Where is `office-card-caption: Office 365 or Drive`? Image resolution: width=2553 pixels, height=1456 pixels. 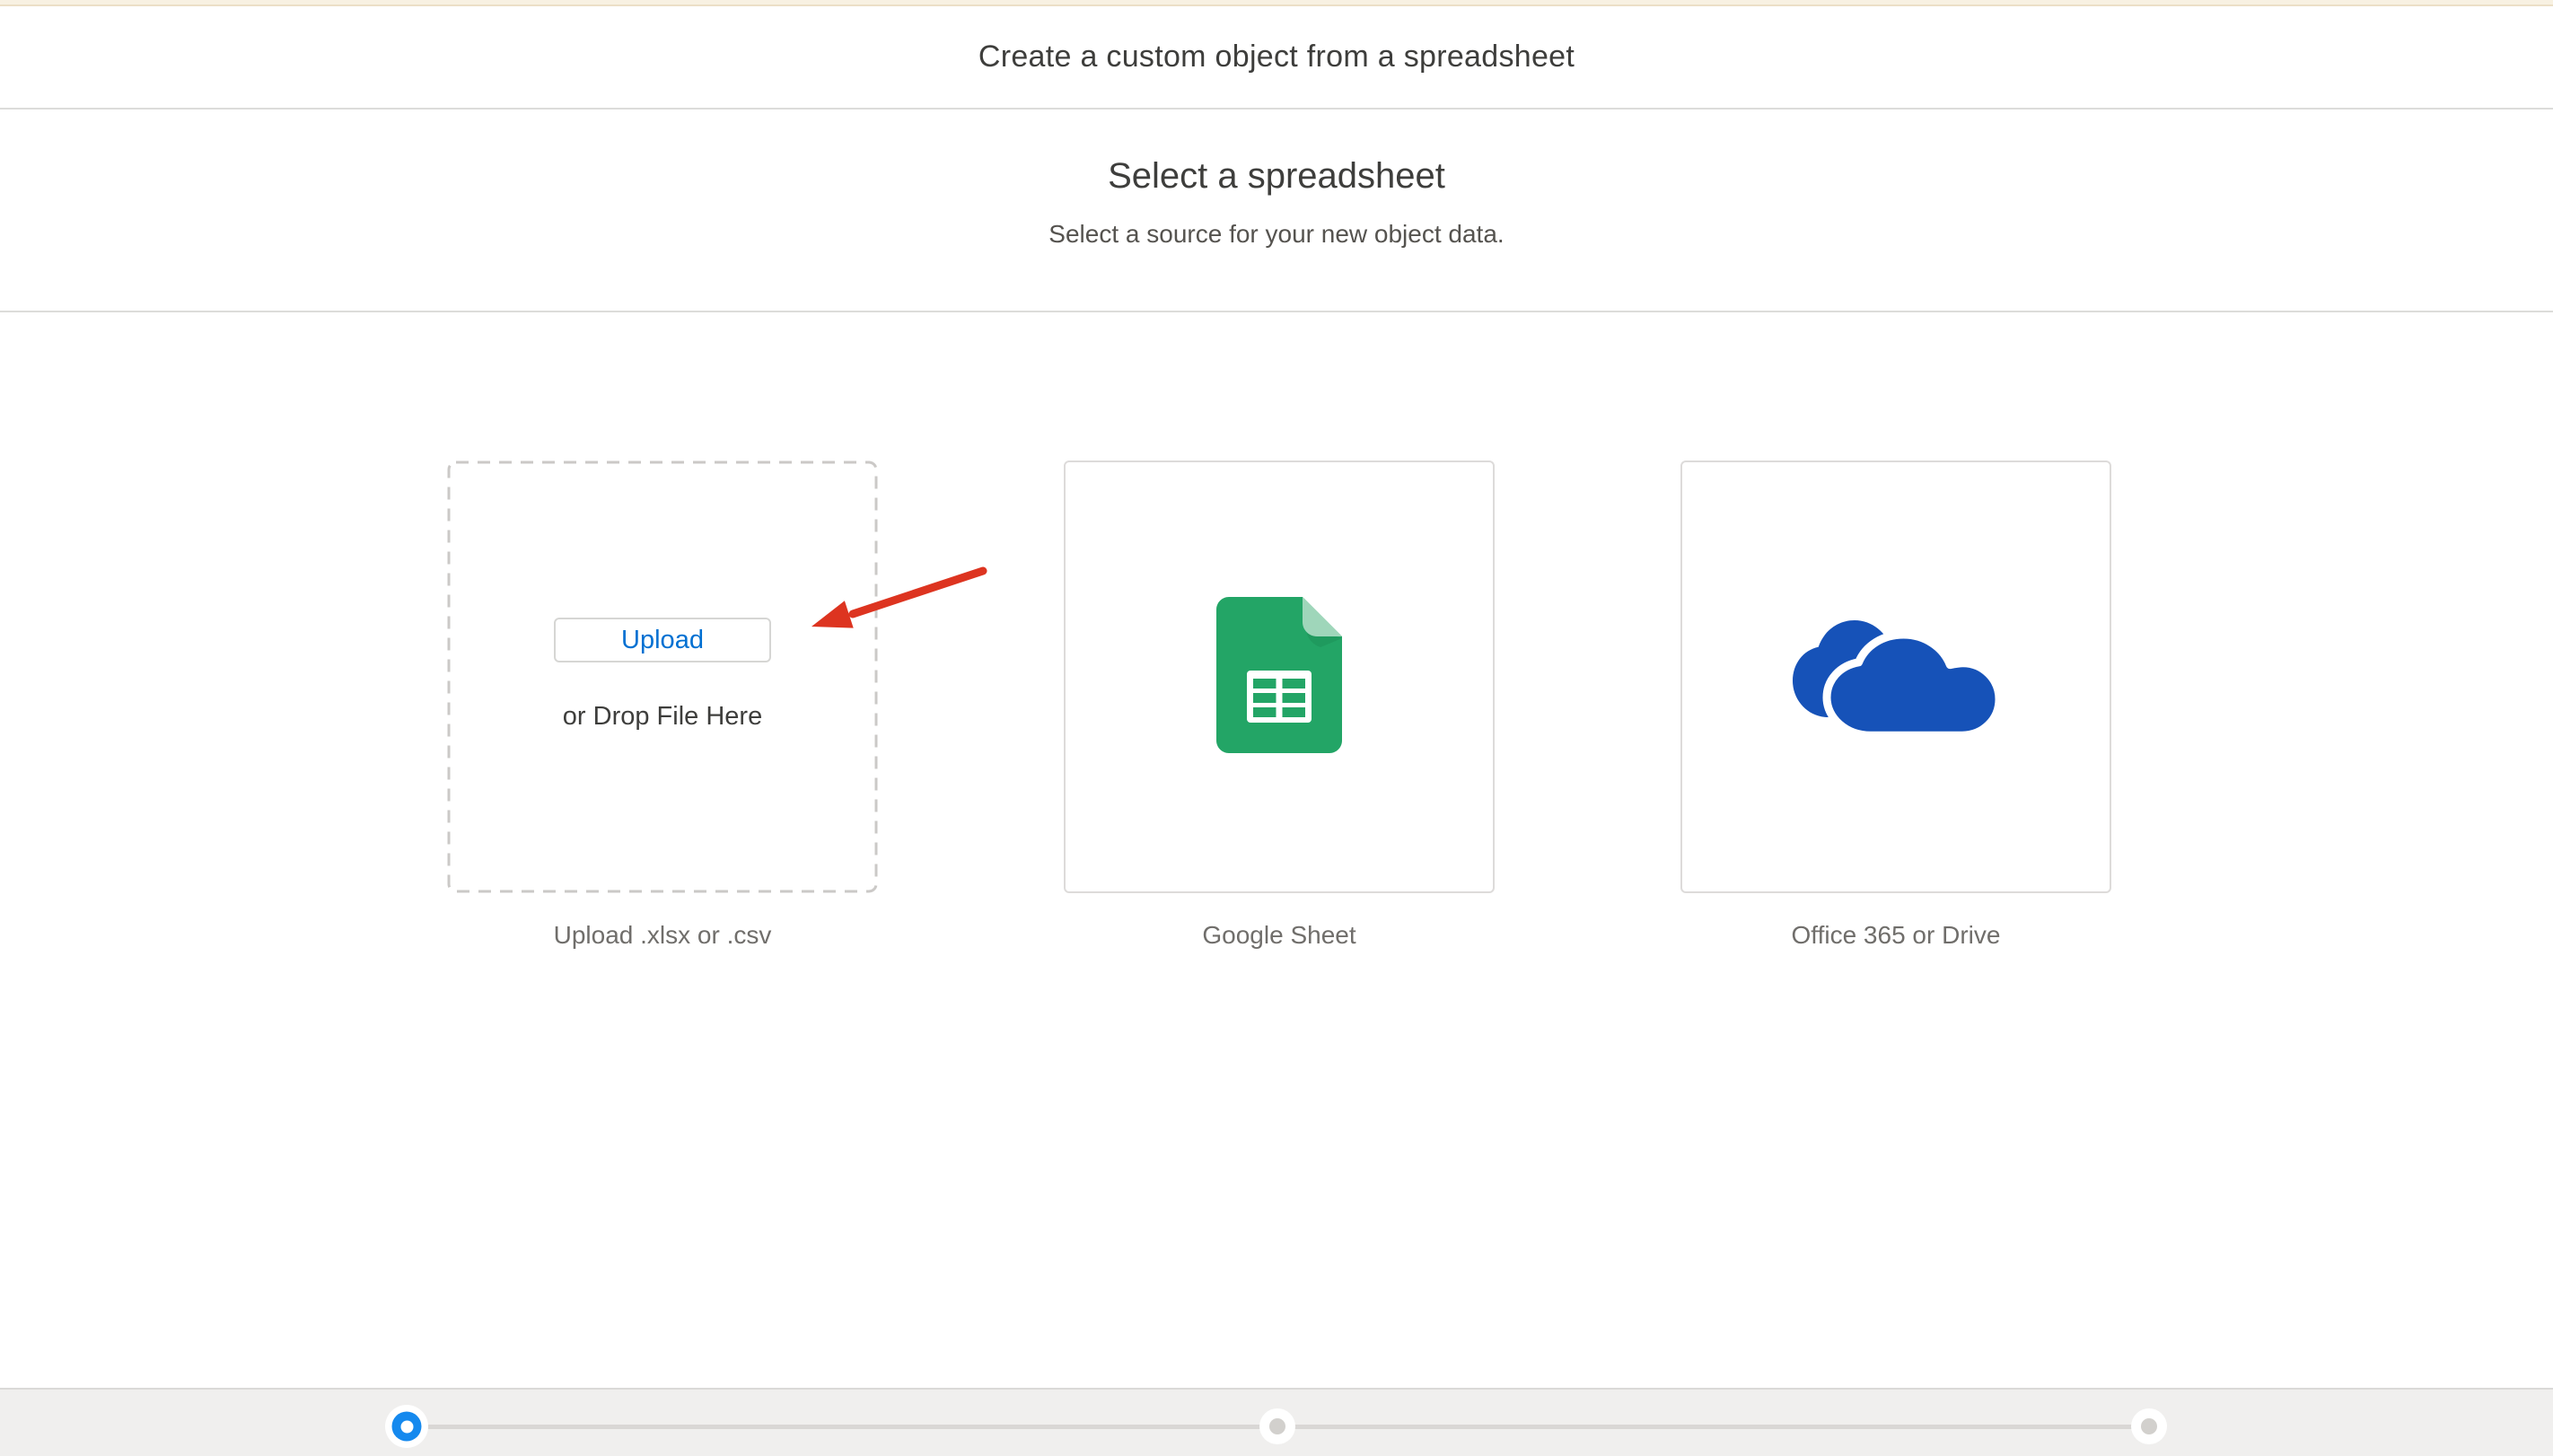 office-card-caption: Office 365 or Drive is located at coordinates (1896, 935).